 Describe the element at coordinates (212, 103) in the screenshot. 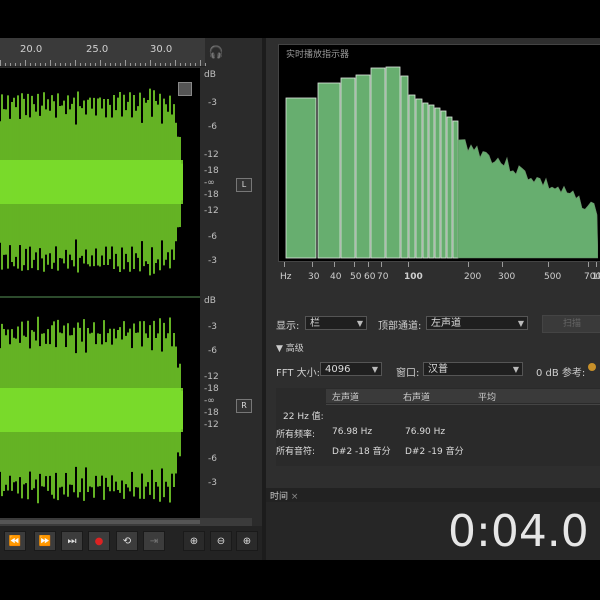

I see `db-tick: -3` at that location.